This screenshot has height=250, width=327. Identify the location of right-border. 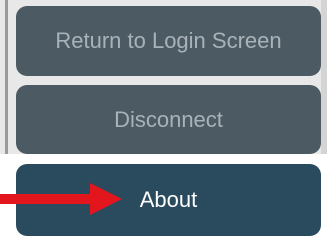
(324, 77).